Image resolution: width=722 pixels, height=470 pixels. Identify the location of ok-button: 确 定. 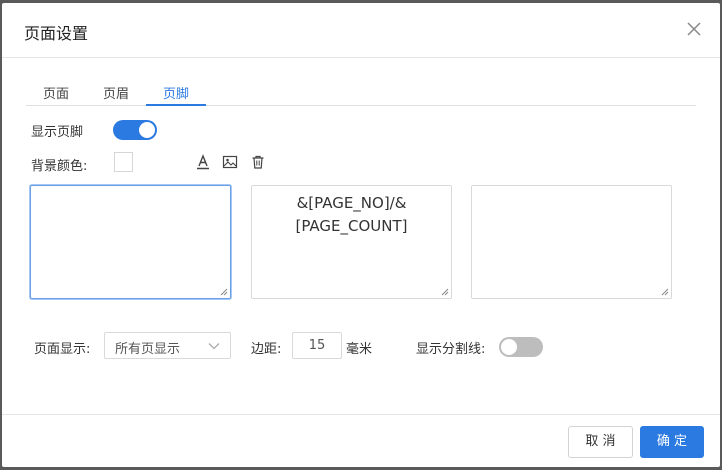
(672, 442).